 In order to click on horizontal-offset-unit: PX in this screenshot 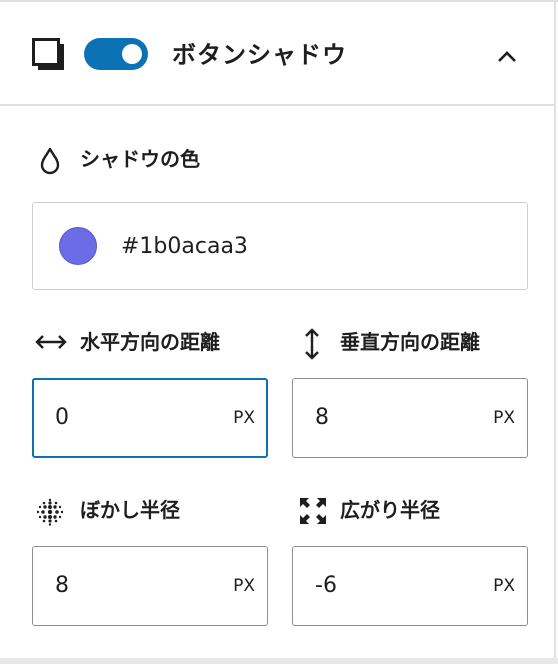, I will do `click(244, 418)`.